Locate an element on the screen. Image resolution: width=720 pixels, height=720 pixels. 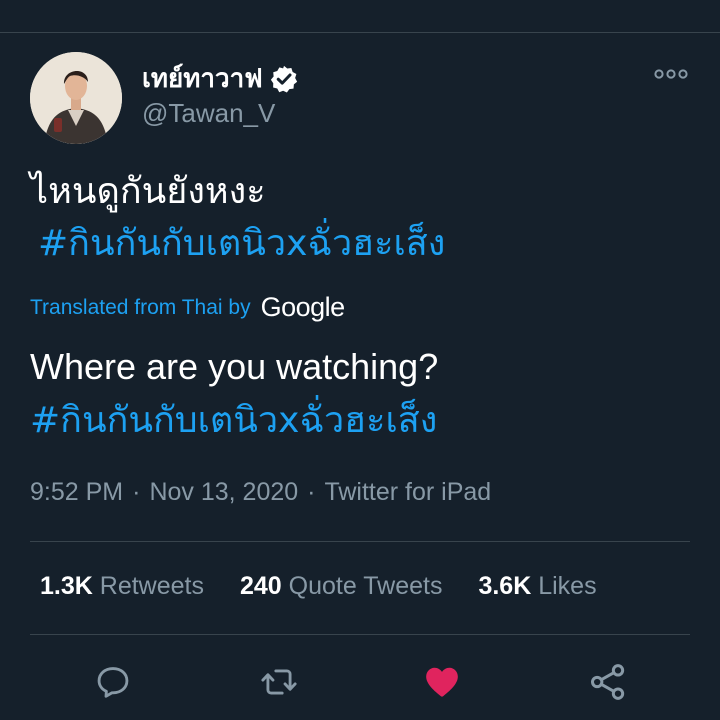
quote-tweets-count: 240 is located at coordinates (260, 586).